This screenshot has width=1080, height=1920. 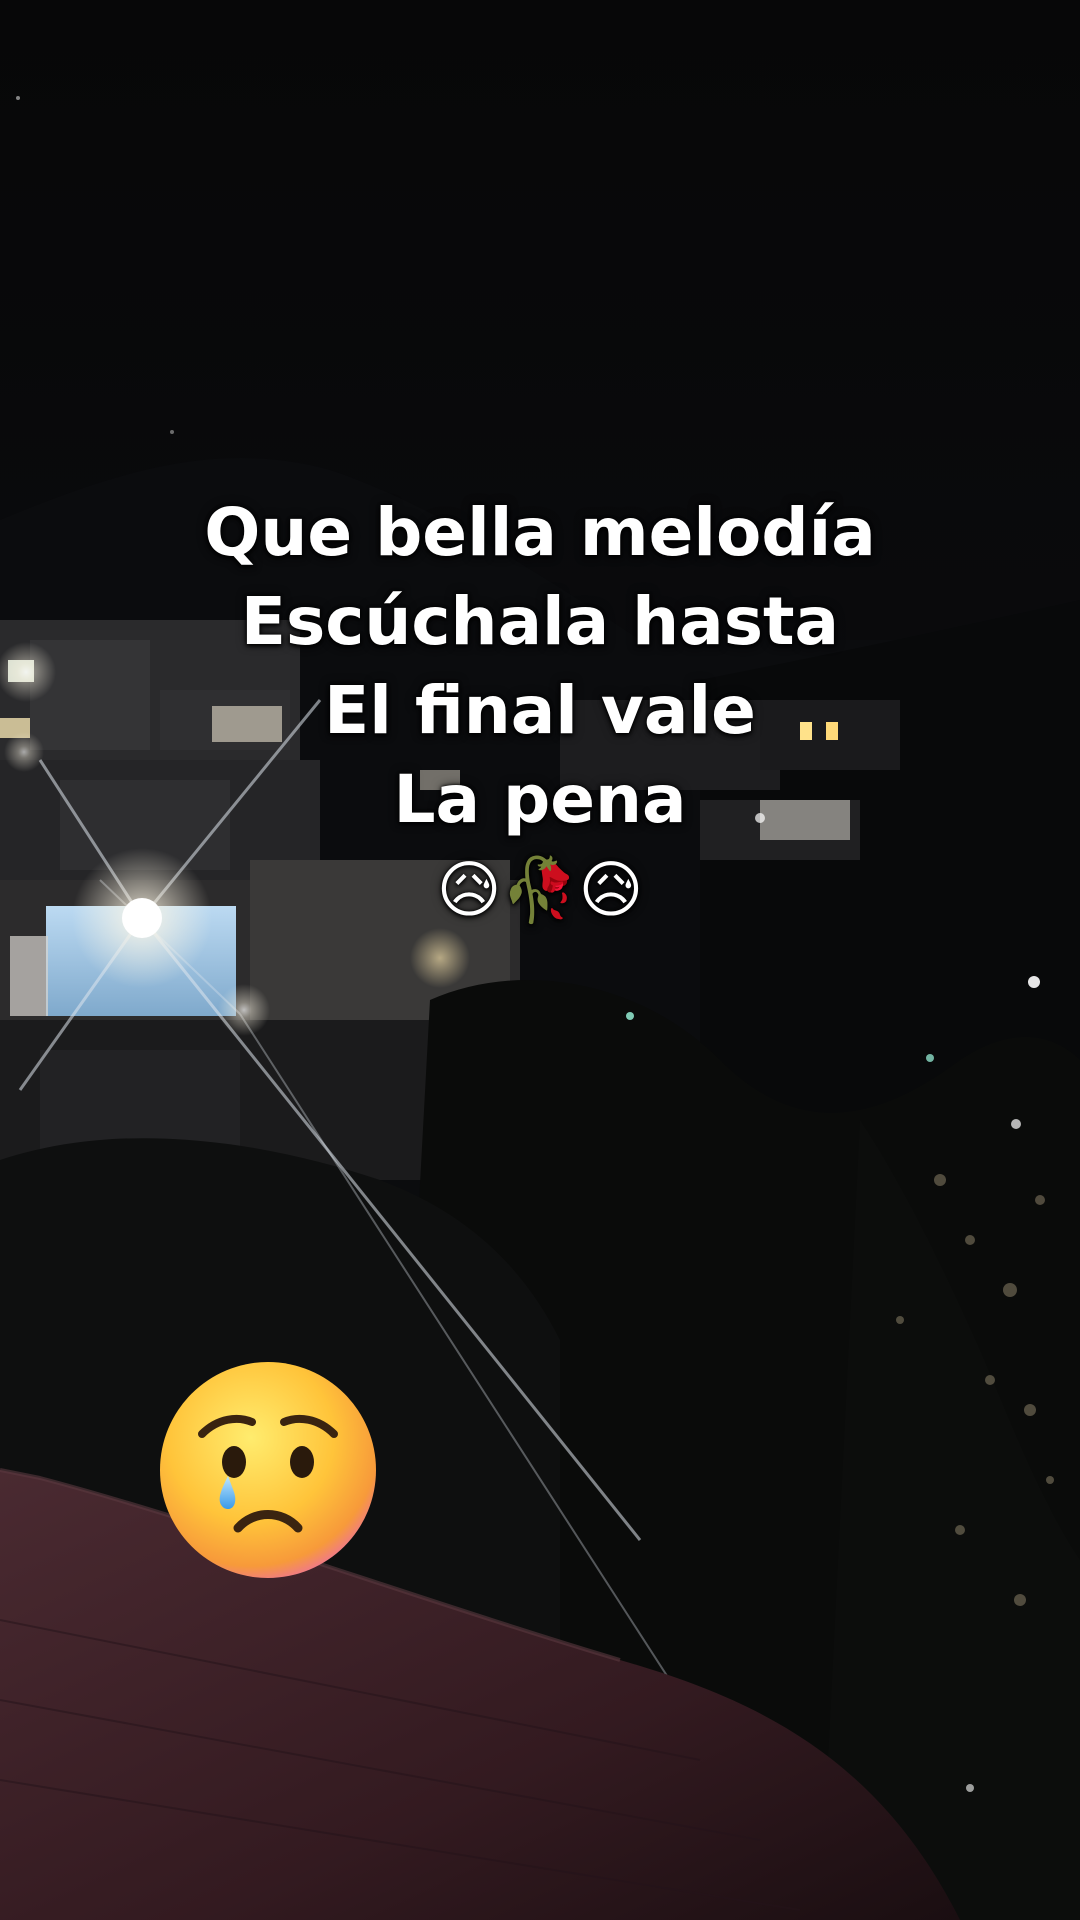 What do you see at coordinates (540, 889) in the screenshot?
I see `caption-emoji-line: 😥🥀😥` at bounding box center [540, 889].